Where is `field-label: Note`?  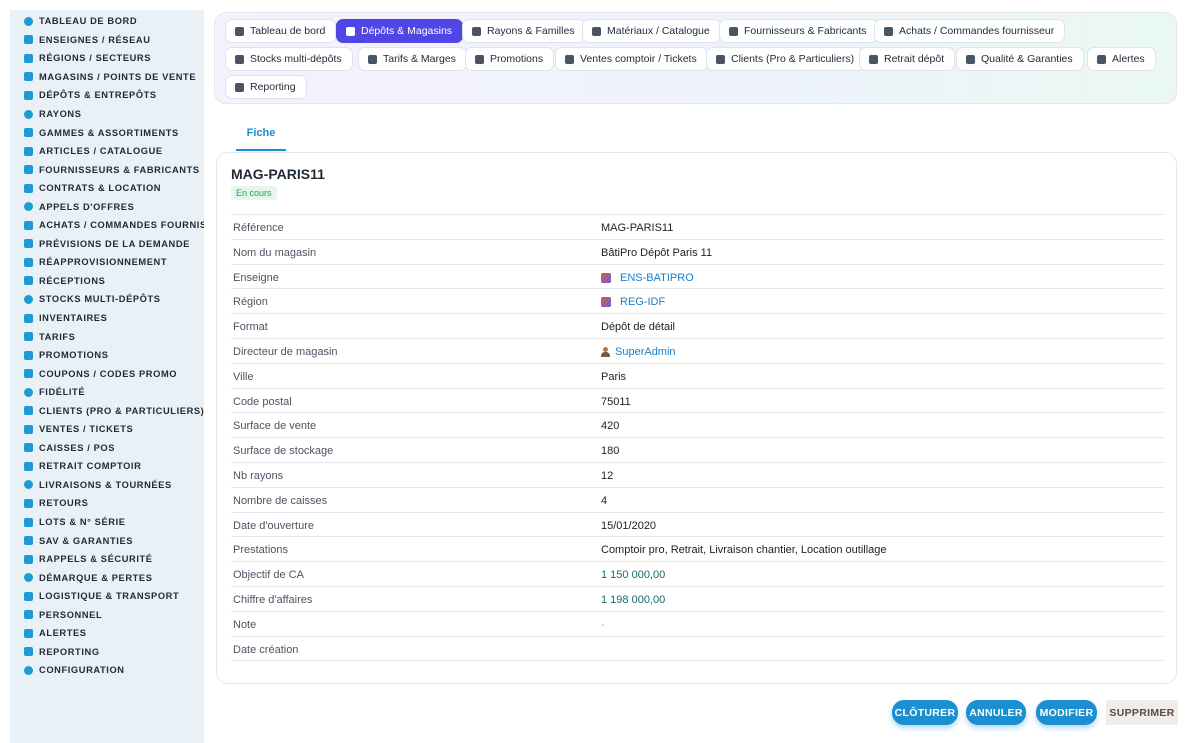 field-label: Note is located at coordinates (245, 624).